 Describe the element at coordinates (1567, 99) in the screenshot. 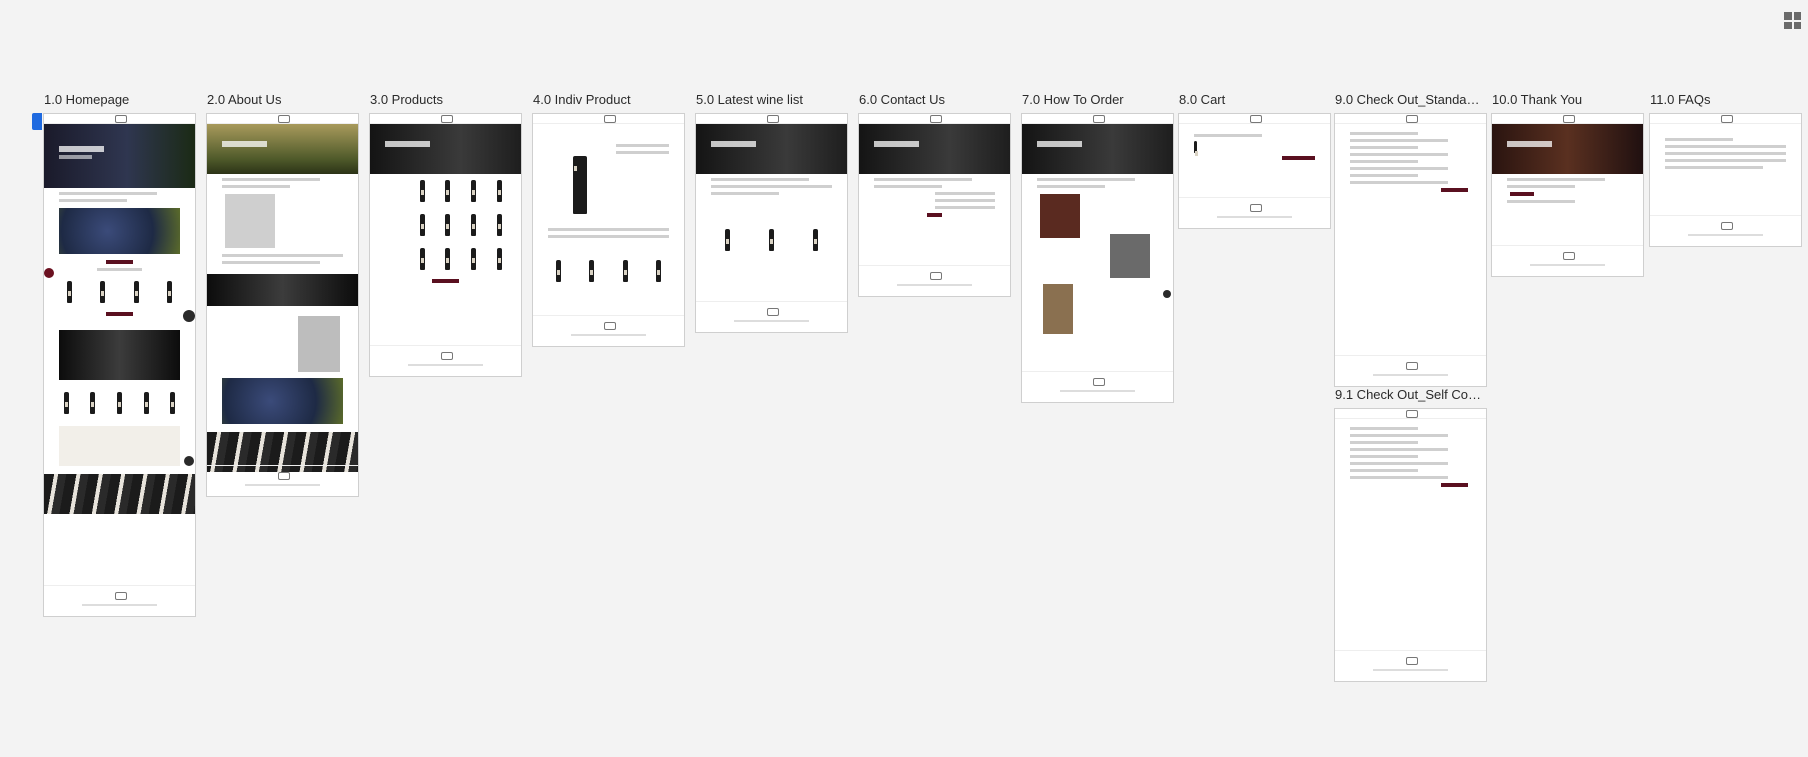

I see `artboard-title-thankyou: 10.0 Thank You` at that location.